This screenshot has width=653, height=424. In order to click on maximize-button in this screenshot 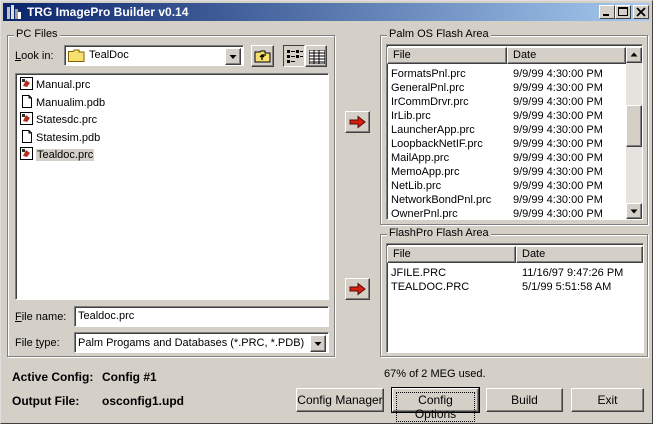, I will do `click(623, 12)`.